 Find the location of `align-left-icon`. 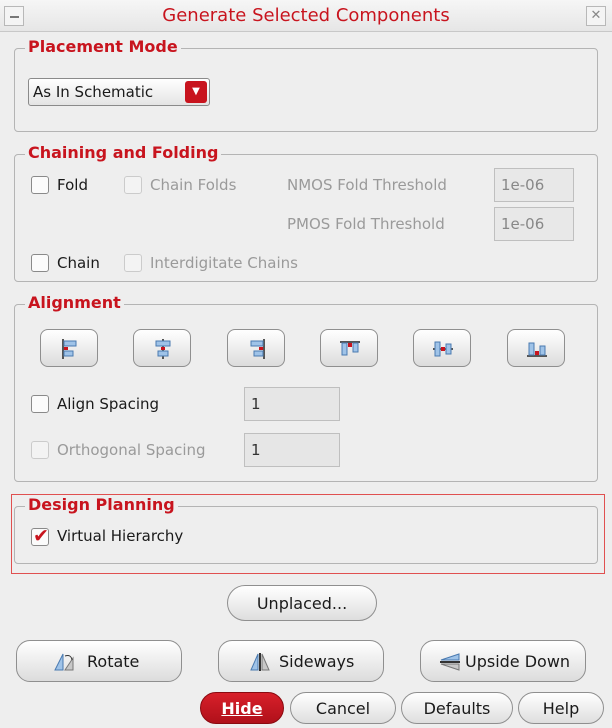

align-left-icon is located at coordinates (69, 349).